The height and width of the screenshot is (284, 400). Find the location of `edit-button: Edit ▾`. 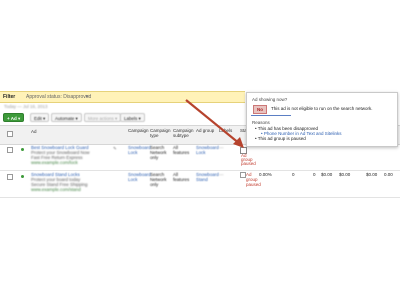

edit-button: Edit ▾ is located at coordinates (40, 117).